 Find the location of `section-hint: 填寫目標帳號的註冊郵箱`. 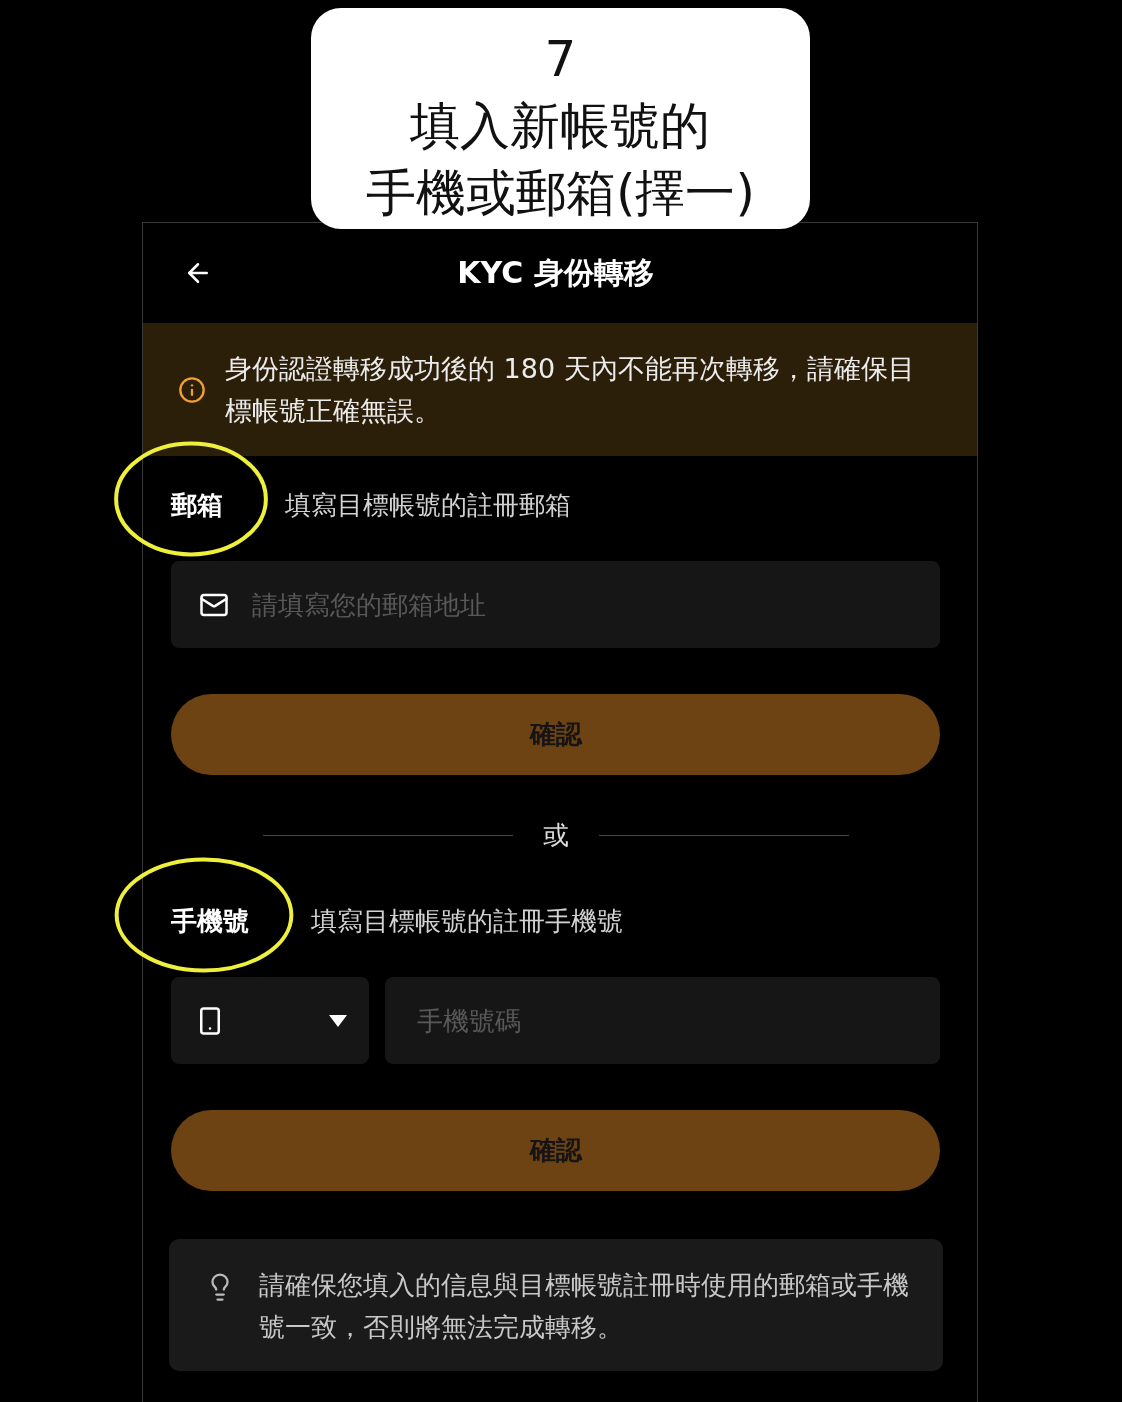

section-hint: 填寫目標帳號的註冊郵箱 is located at coordinates (428, 505).